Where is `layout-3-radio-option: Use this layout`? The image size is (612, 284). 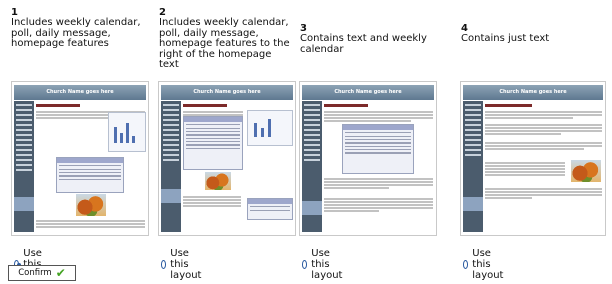 layout-3-radio-option: Use this layout is located at coordinates (324, 264).